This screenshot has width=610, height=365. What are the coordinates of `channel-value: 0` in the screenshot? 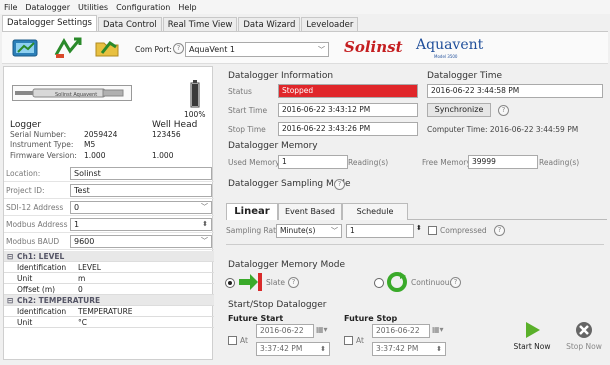 It's located at (80, 289).